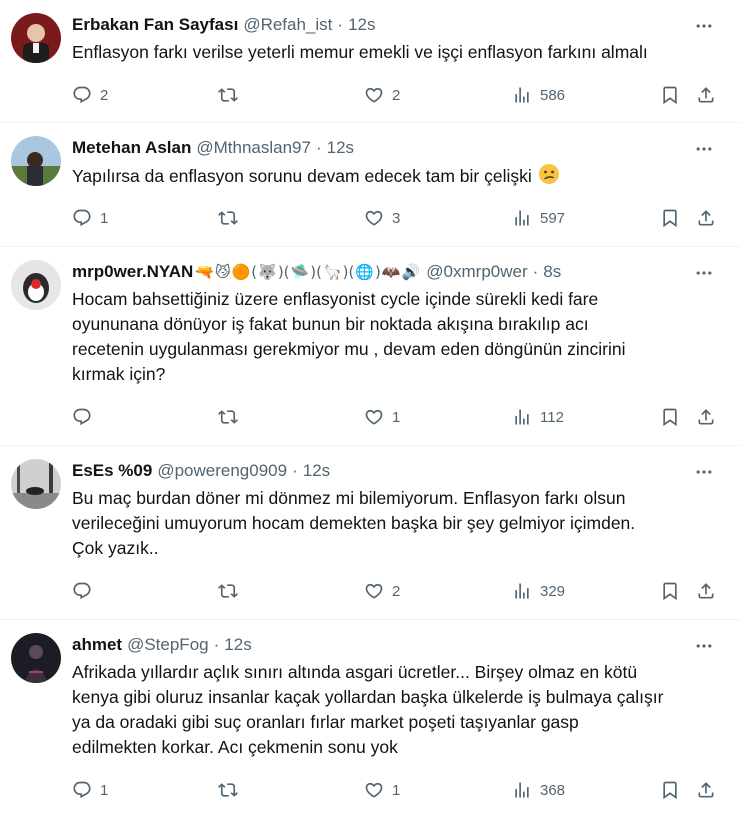 The height and width of the screenshot is (814, 740). I want to click on author-name: Erbakan Fan Sayfası, so click(155, 25).